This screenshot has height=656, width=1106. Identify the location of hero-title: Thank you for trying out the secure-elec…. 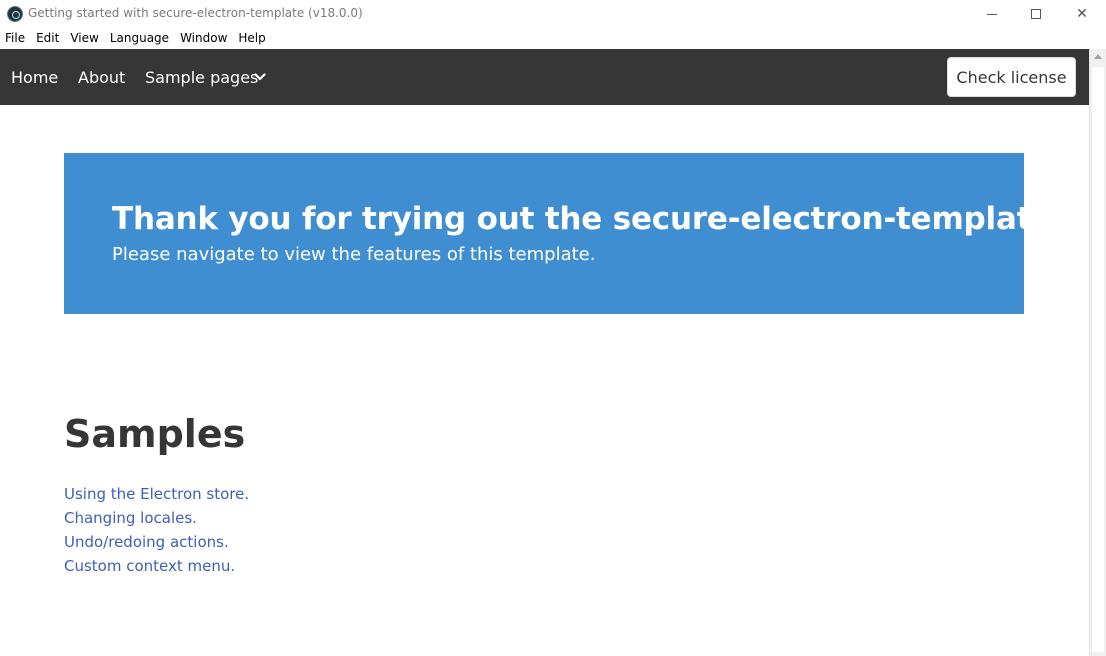
(589, 219).